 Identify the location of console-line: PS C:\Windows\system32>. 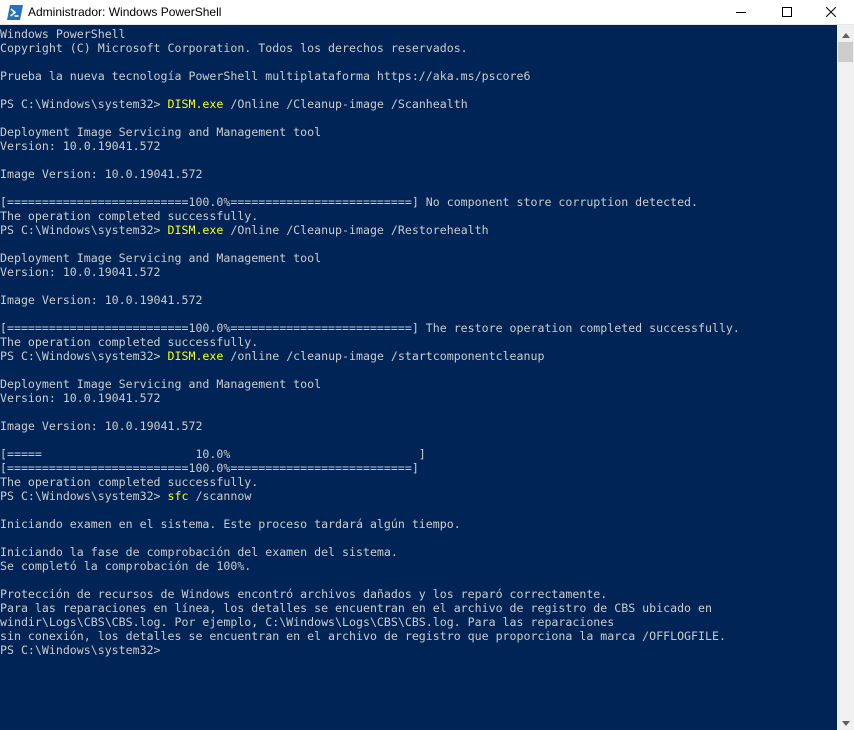
(84, 650).